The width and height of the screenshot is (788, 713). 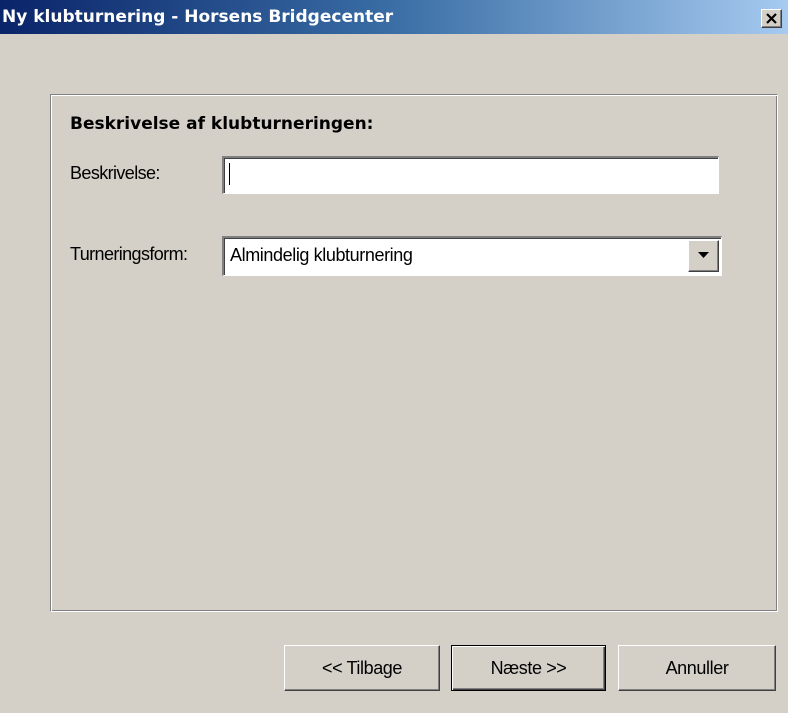 I want to click on dropdown-button, so click(x=703, y=256).